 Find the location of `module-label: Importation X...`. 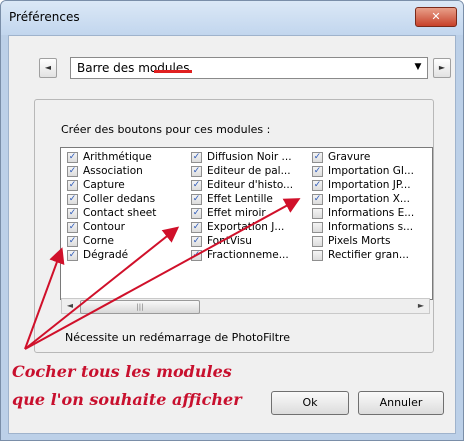

module-label: Importation X... is located at coordinates (369, 199).